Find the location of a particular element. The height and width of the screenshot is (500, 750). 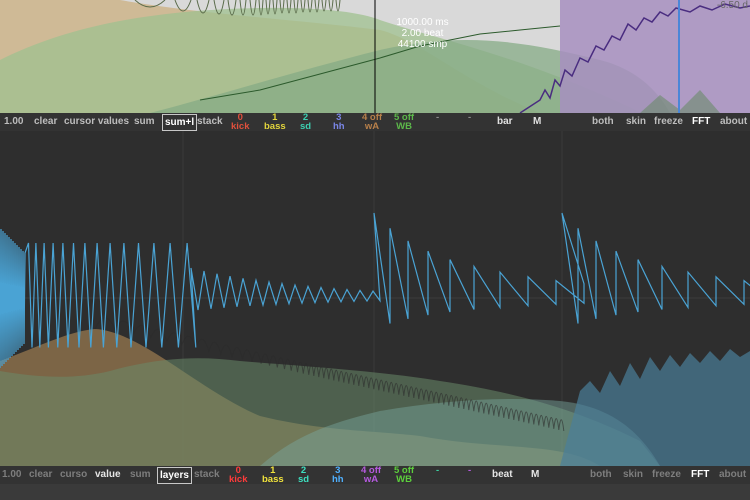

bottom-bar-button-sum: sum is located at coordinates (140, 475).